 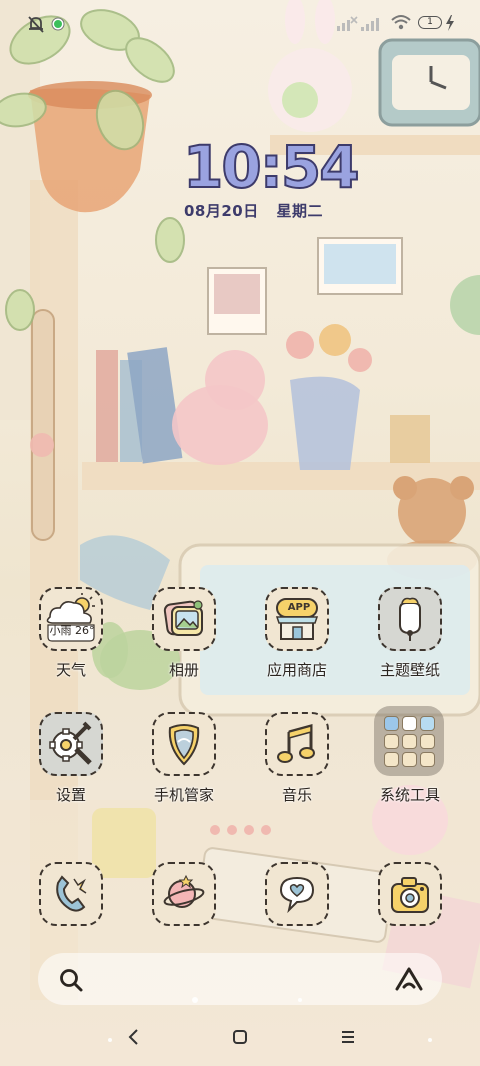 I want to click on app-store-badge-text: APP, so click(x=299, y=607).